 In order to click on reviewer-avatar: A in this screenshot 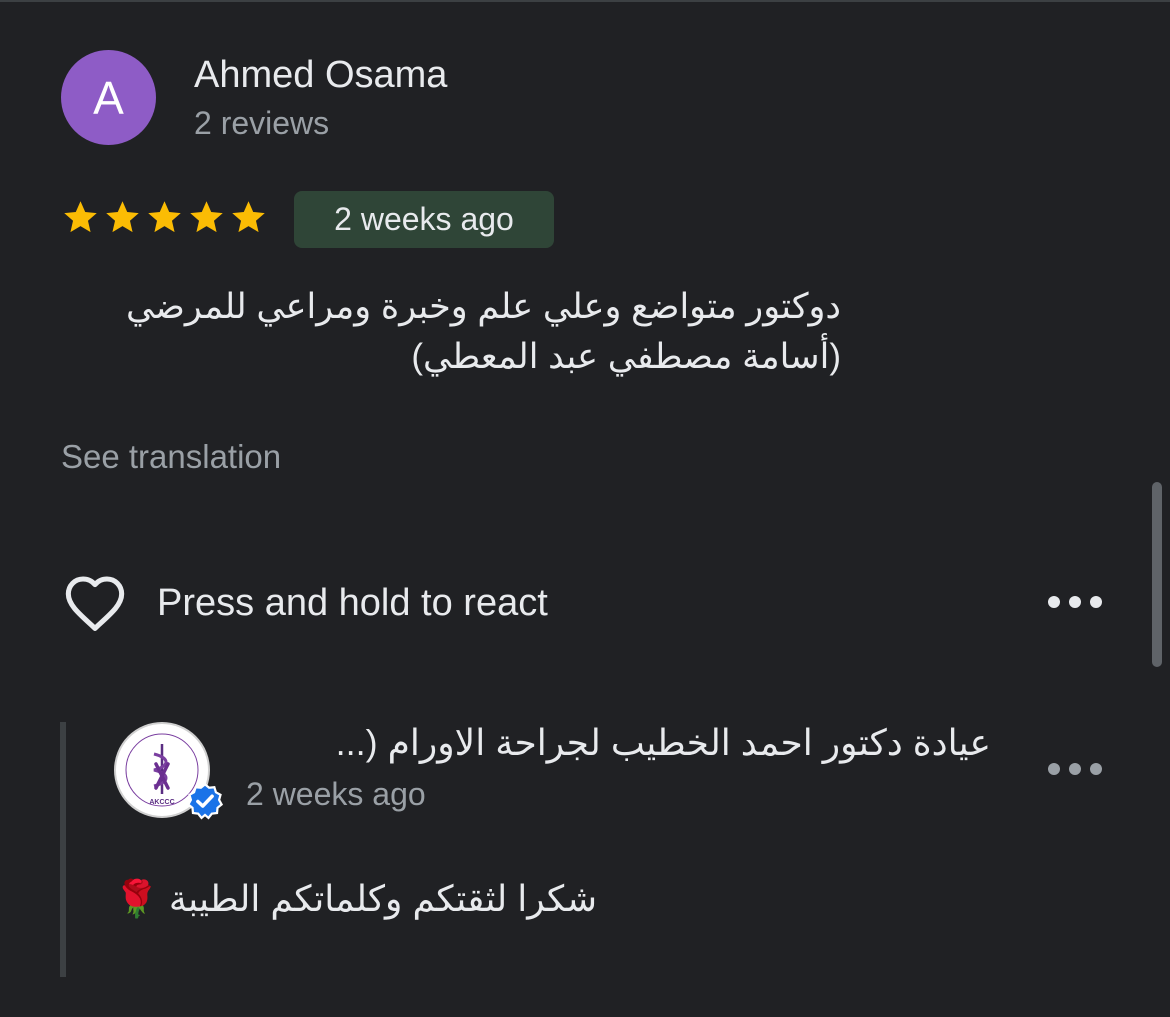, I will do `click(108, 97)`.